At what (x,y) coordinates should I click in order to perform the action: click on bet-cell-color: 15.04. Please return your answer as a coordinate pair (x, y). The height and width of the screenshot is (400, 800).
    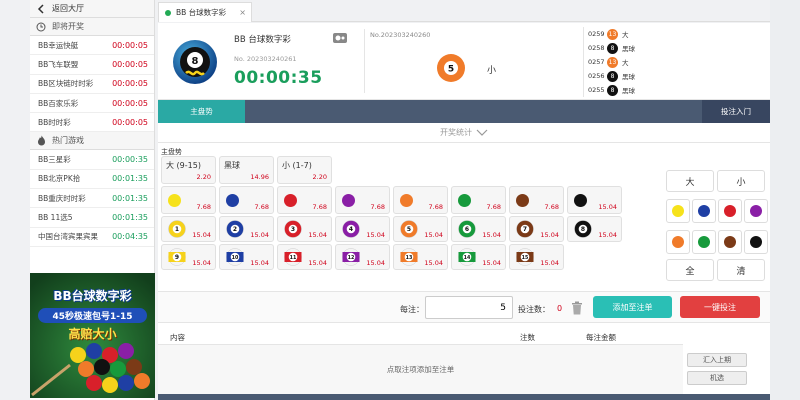
    Looking at the image, I should click on (594, 200).